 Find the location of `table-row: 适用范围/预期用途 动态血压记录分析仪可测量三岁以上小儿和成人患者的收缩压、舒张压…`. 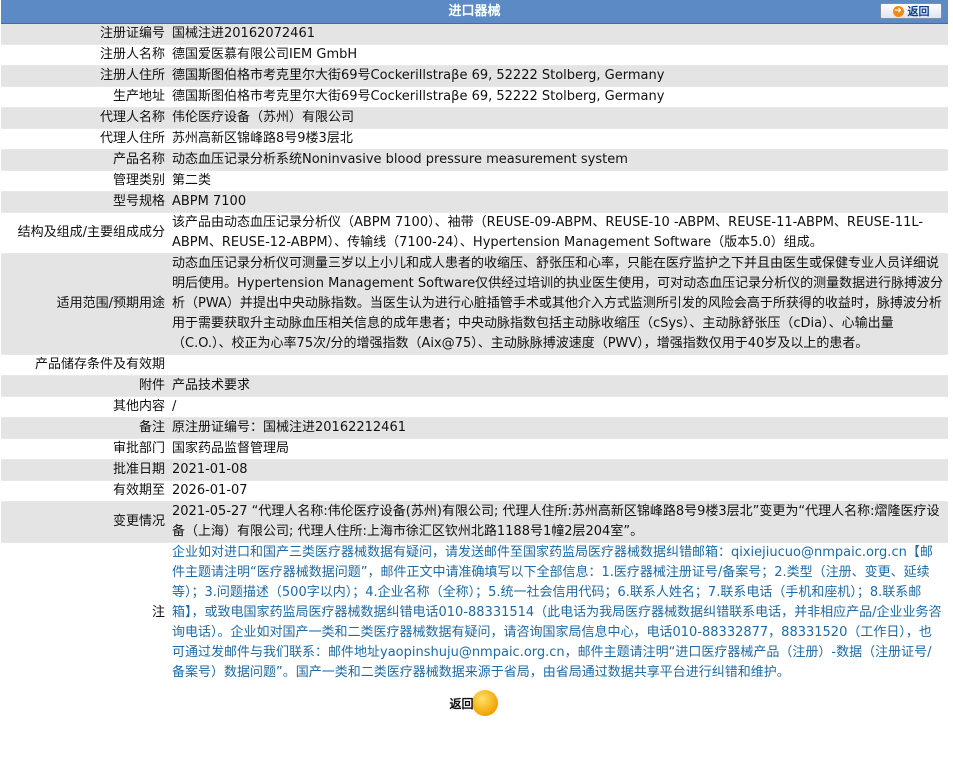

table-row: 适用范围/预期用途 动态血压记录分析仪可测量三岁以上小儿和成人患者的收缩压、舒张压… is located at coordinates (474, 304).